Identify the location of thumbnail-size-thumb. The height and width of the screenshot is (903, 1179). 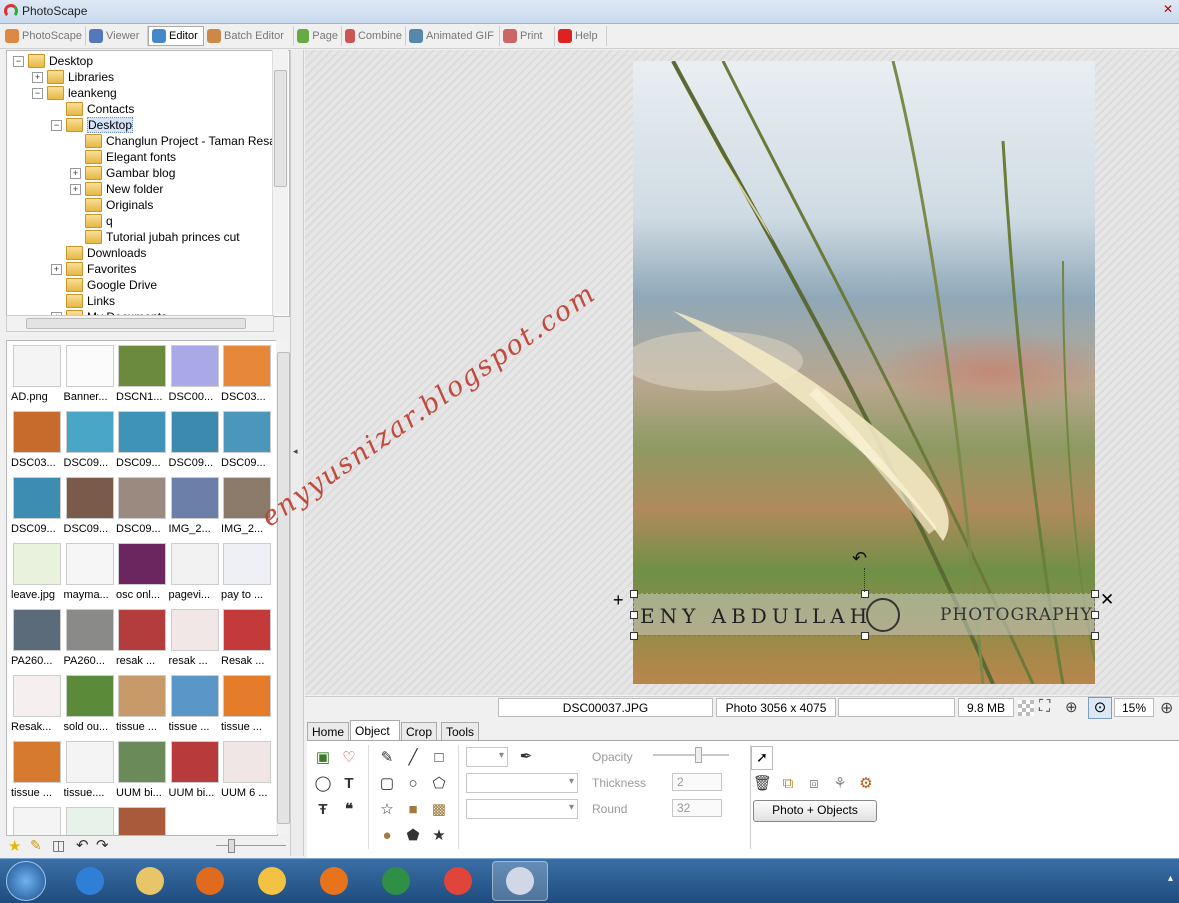
(231, 846).